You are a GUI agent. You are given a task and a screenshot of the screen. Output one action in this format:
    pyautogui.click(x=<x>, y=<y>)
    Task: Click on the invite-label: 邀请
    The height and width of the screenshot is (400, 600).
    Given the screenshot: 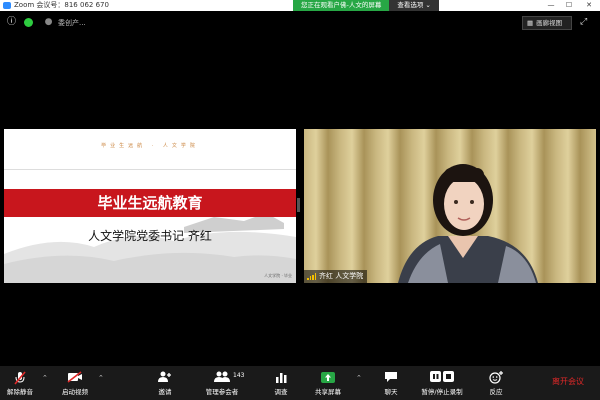 What is the action you would take?
    pyautogui.click(x=165, y=392)
    